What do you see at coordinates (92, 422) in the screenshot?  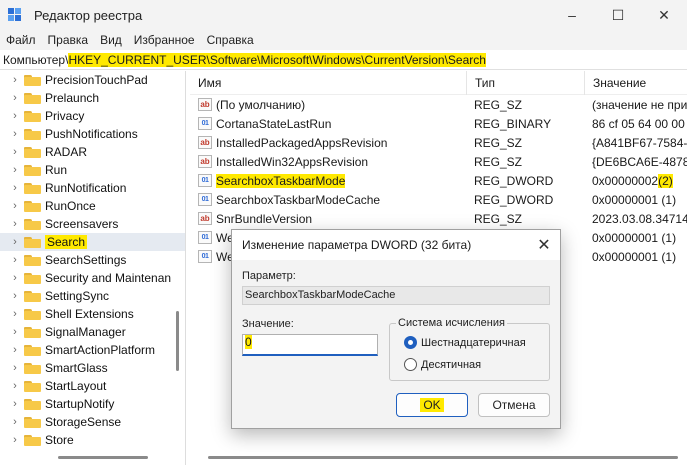 I see `tree-item: › StorageSense` at bounding box center [92, 422].